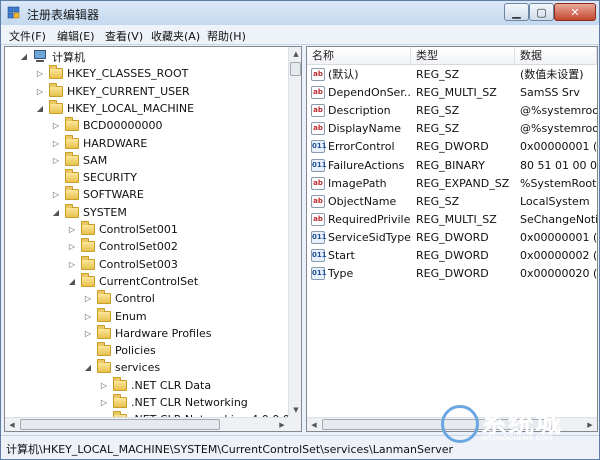 This screenshot has height=460, width=600. What do you see at coordinates (122, 229) in the screenshot?
I see `tree-node: ▷ ControlSet001` at bounding box center [122, 229].